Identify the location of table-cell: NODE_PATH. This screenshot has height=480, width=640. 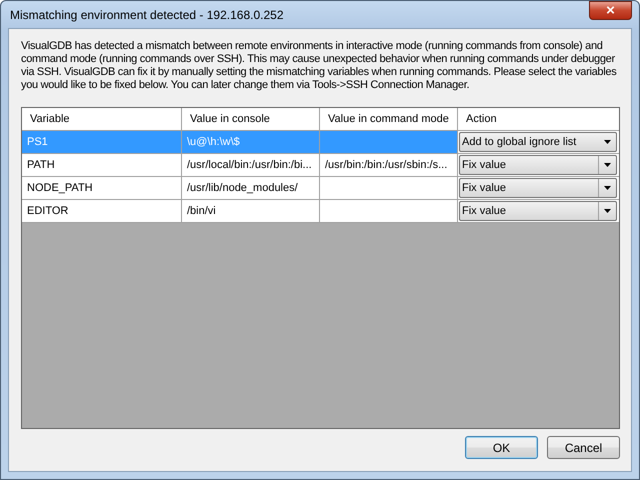
(102, 188).